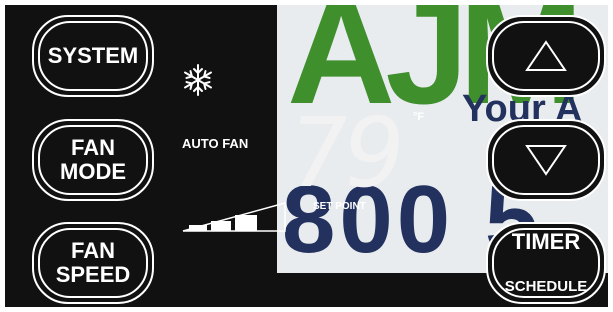 Image resolution: width=613 pixels, height=312 pixels. I want to click on up-arrow-icon, so click(546, 55).